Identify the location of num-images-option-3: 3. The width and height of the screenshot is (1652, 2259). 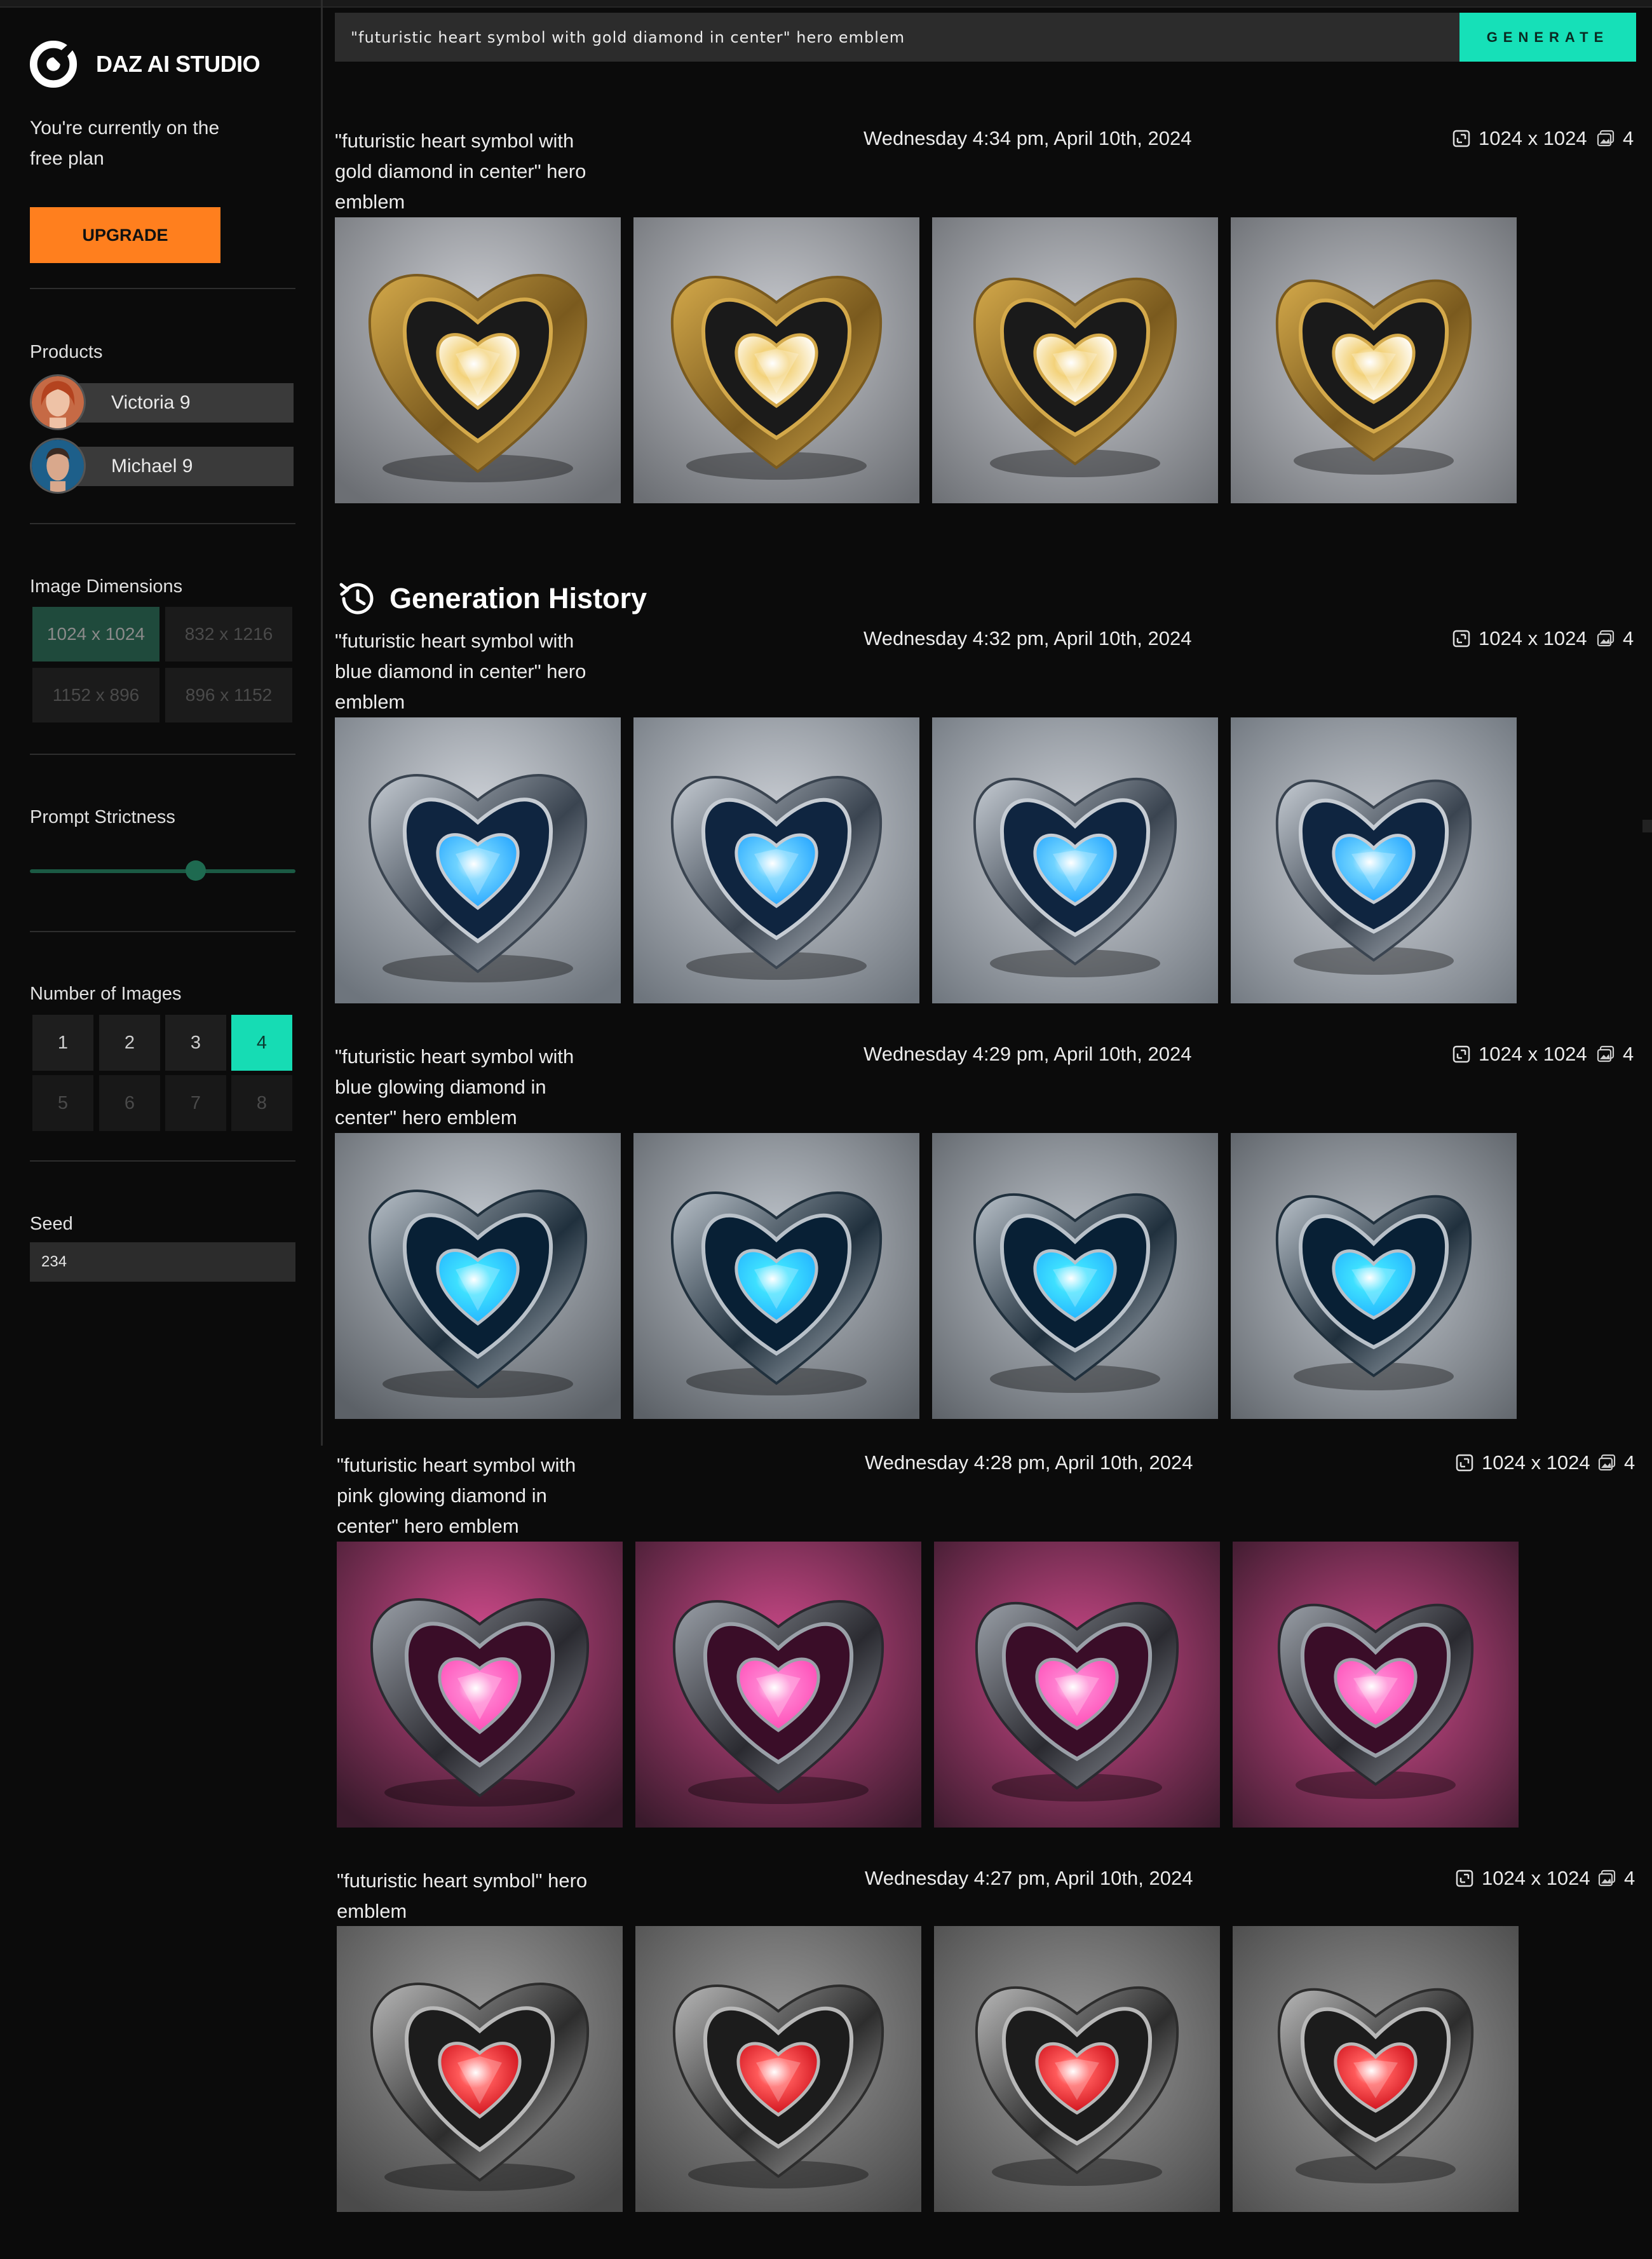
(195, 1043).